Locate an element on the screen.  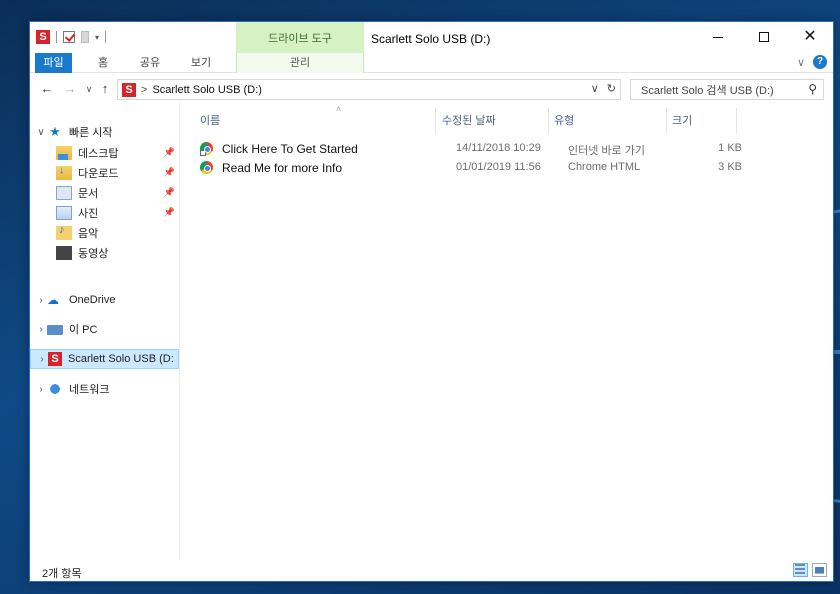
minimize-icon is located at coordinates (718, 37).